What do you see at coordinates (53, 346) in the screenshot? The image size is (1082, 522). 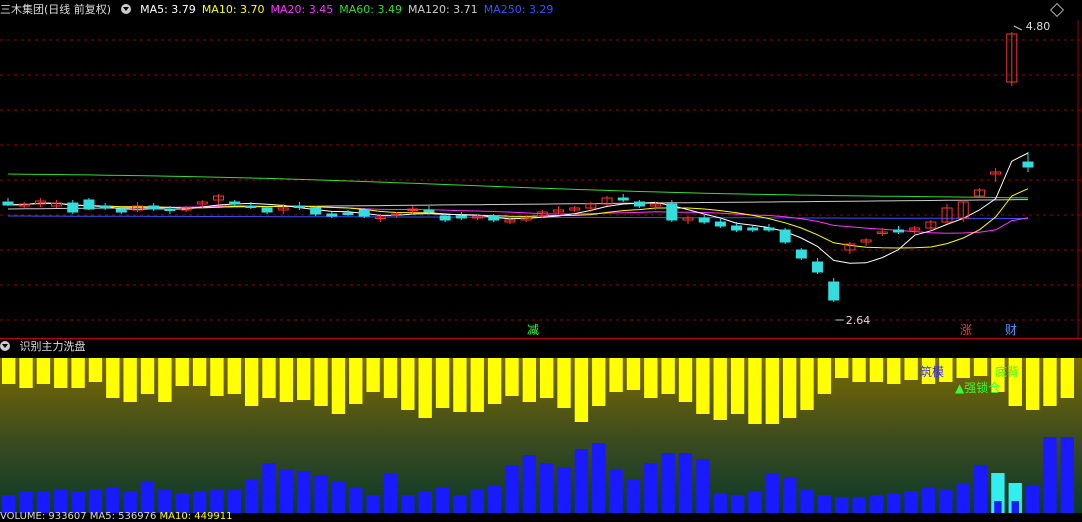 I see `indicator-title: 识别主力洗盘` at bounding box center [53, 346].